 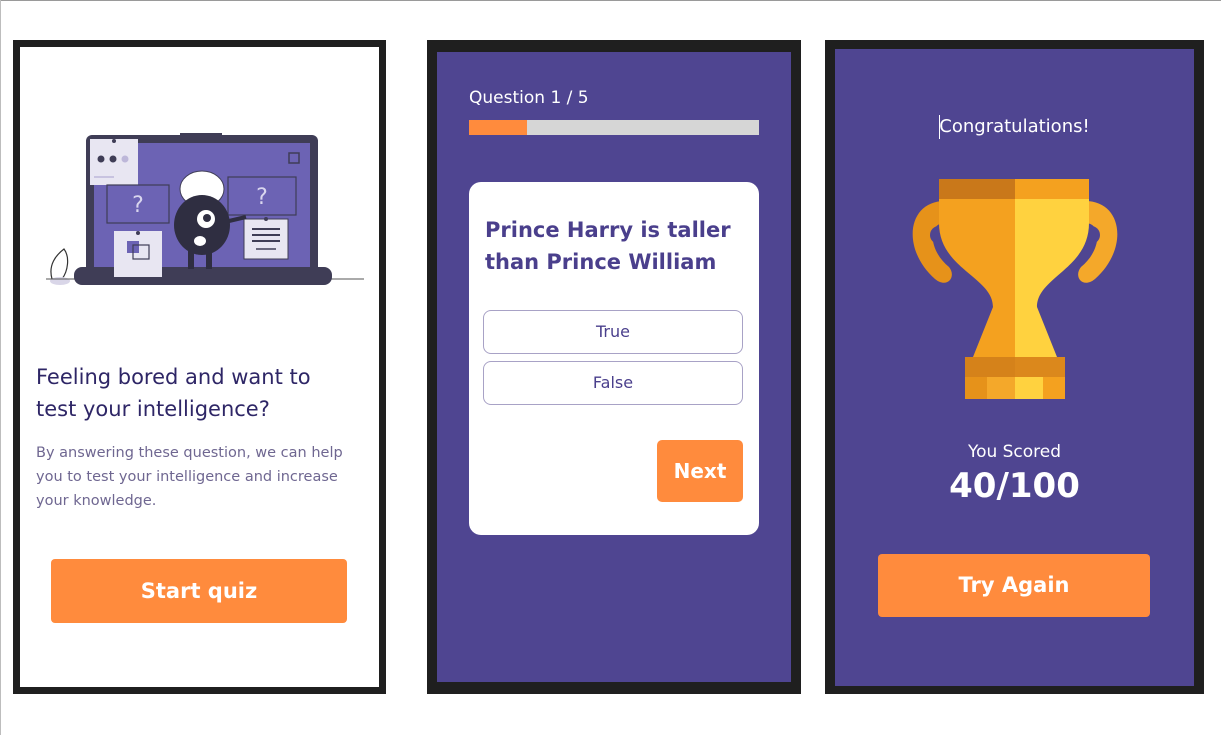 I want to click on laptop-illustration-icon: ? ?, so click(x=205, y=209).